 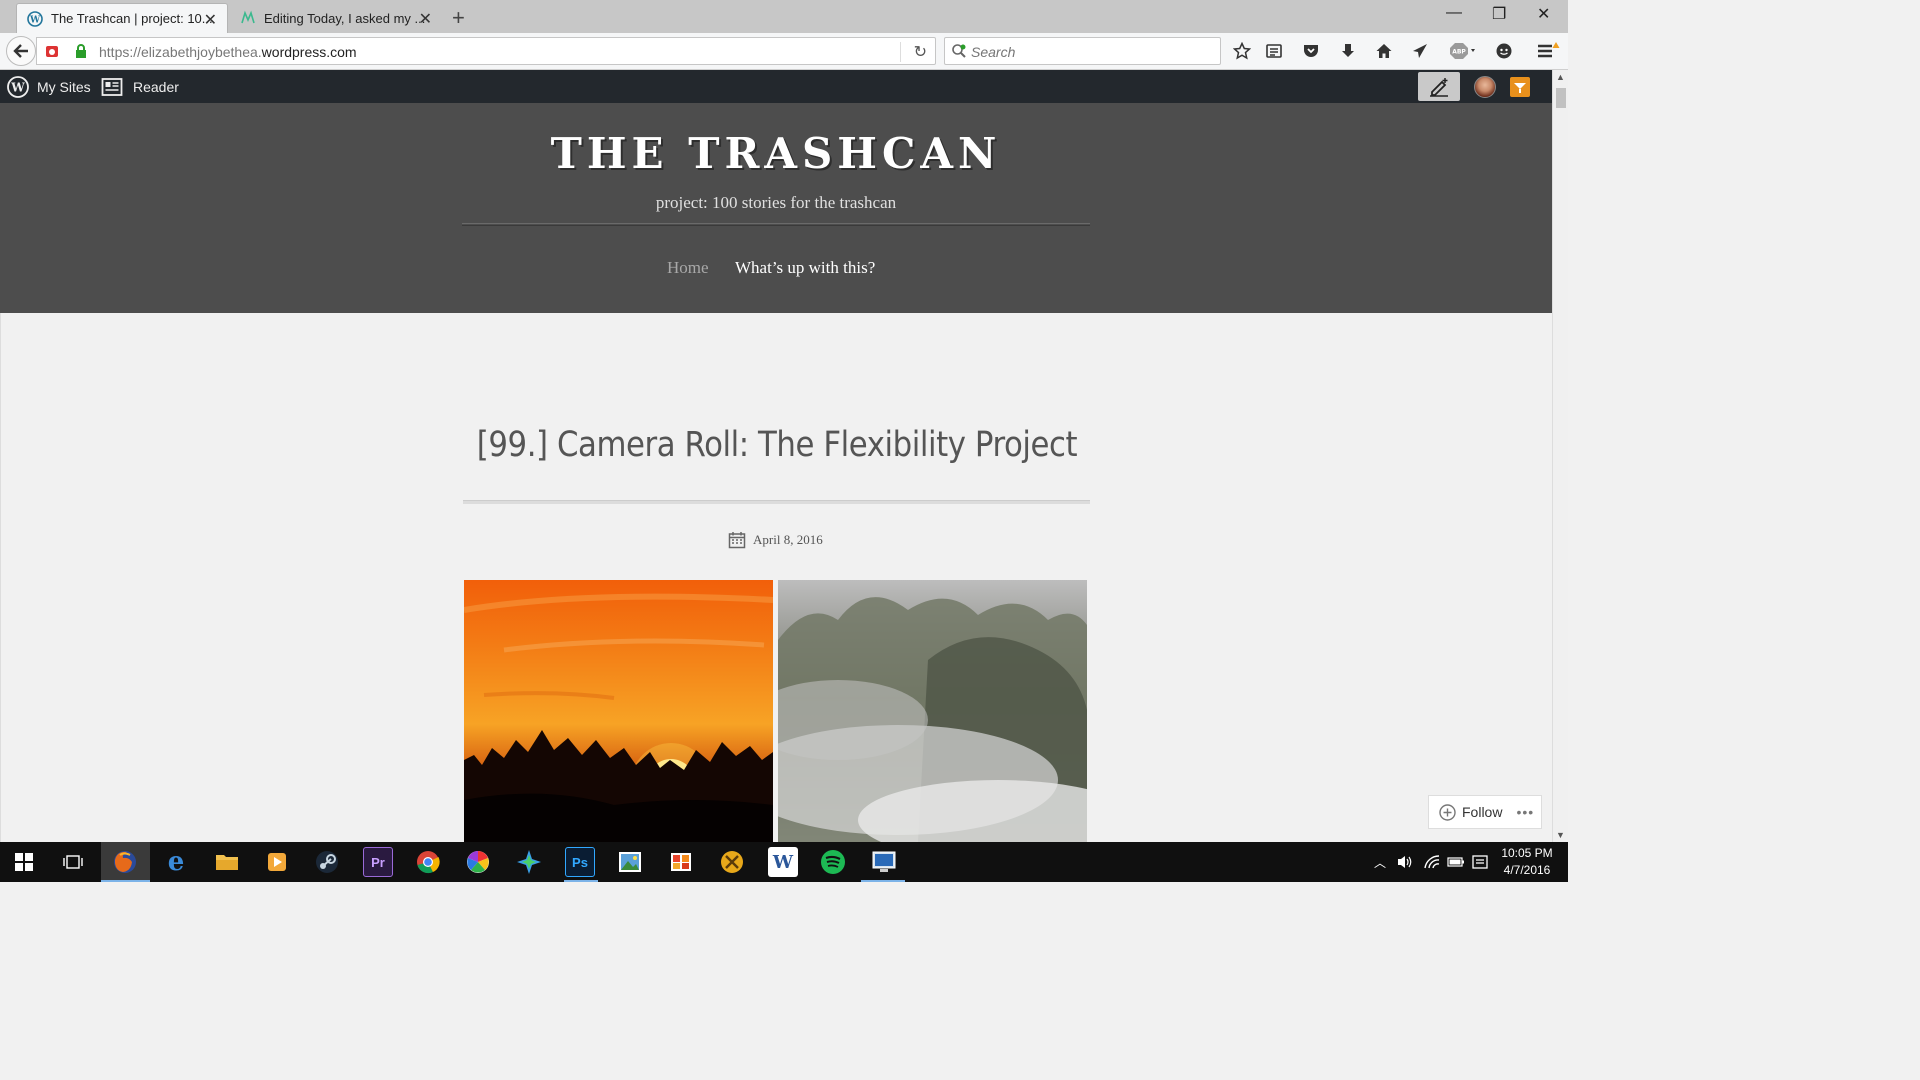 What do you see at coordinates (1543, 14) in the screenshot?
I see `close-window-icon: ✕` at bounding box center [1543, 14].